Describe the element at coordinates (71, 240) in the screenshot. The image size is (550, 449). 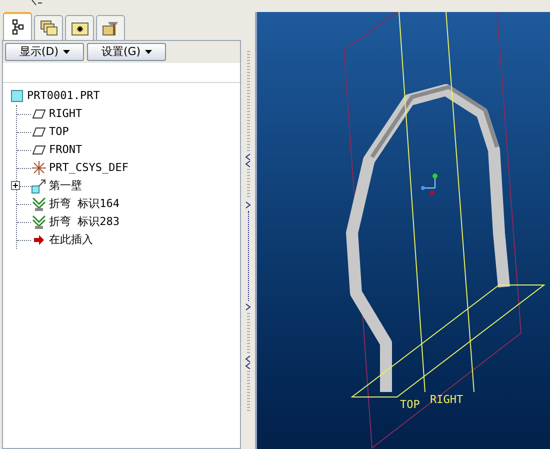
I see `tree-item: 在此插入` at that location.